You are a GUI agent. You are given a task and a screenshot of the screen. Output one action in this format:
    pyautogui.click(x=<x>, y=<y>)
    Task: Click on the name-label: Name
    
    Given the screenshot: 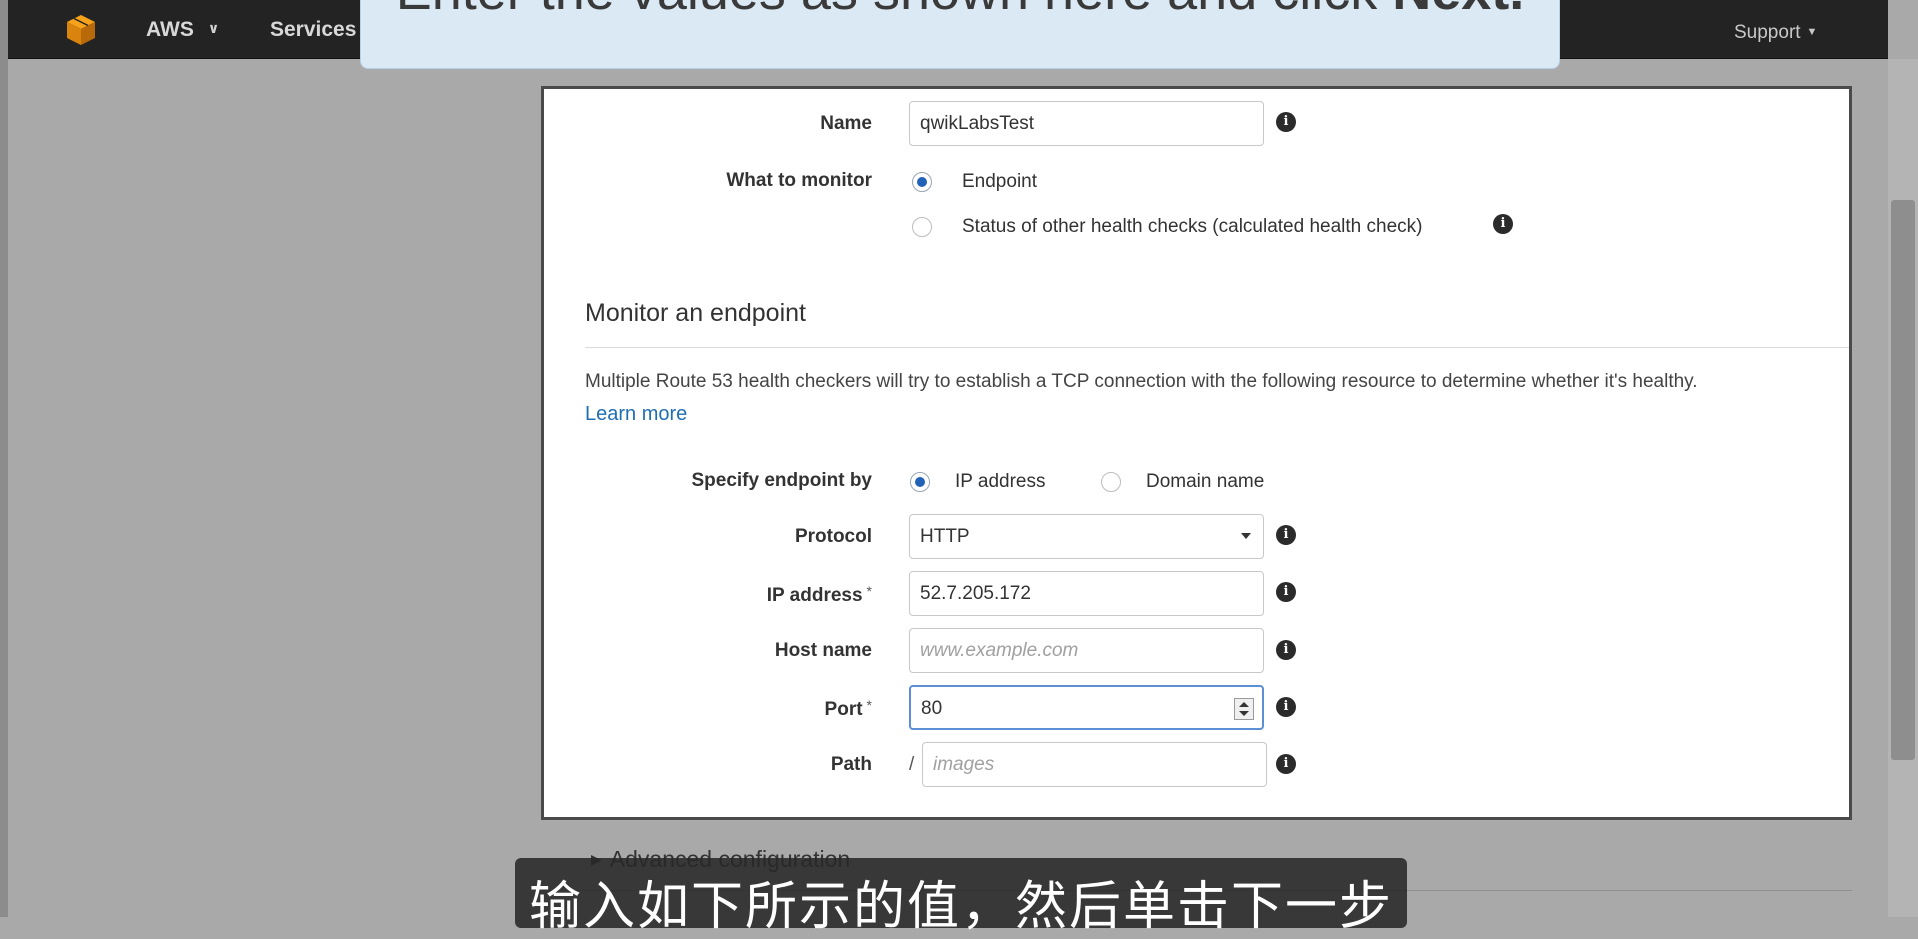 What is the action you would take?
    pyautogui.click(x=846, y=123)
    